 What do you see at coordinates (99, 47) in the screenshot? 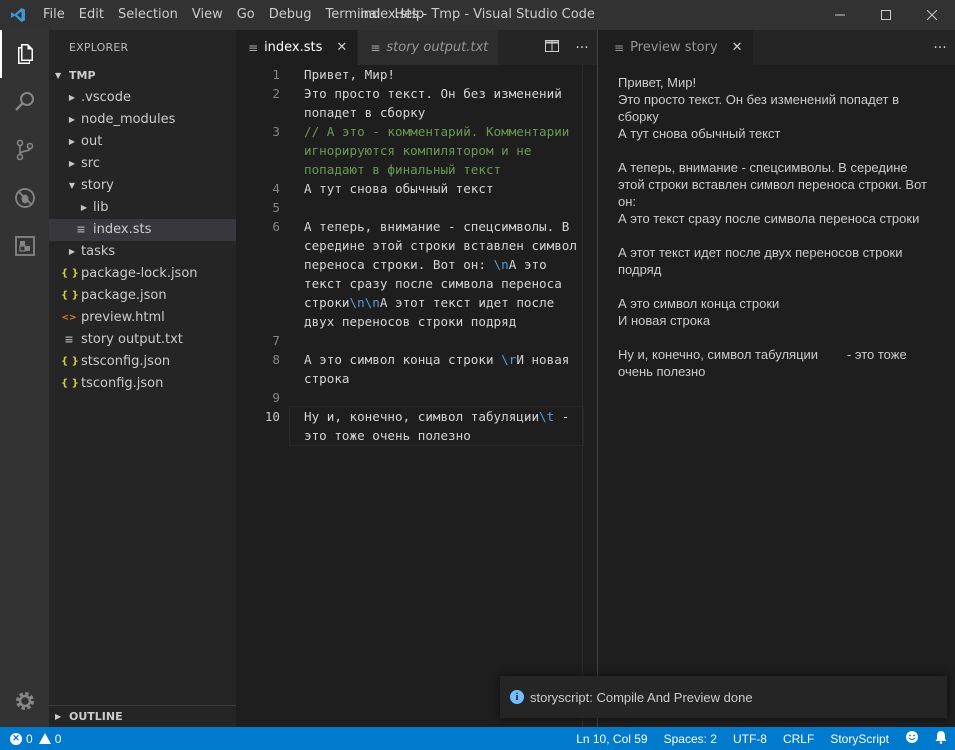
I see `explorer-title: EXPLORER` at bounding box center [99, 47].